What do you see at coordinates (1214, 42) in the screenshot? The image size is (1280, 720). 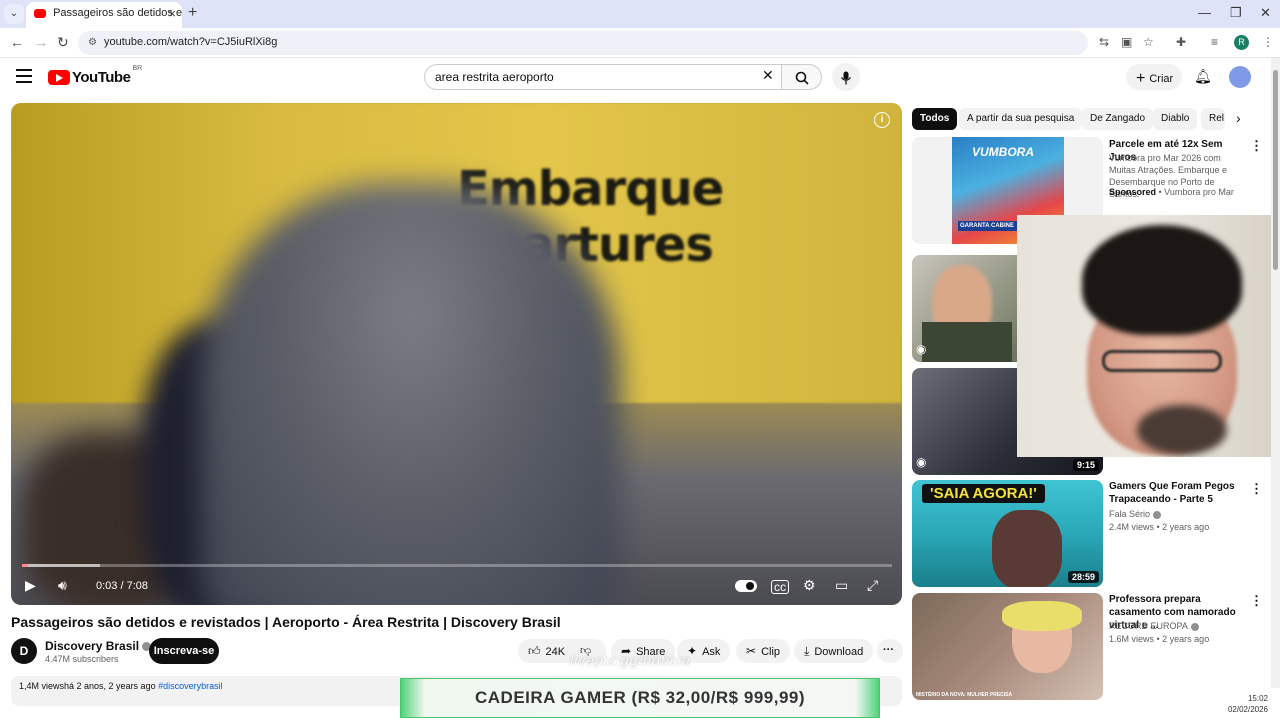 I see `reading-list-icon: ≡` at bounding box center [1214, 42].